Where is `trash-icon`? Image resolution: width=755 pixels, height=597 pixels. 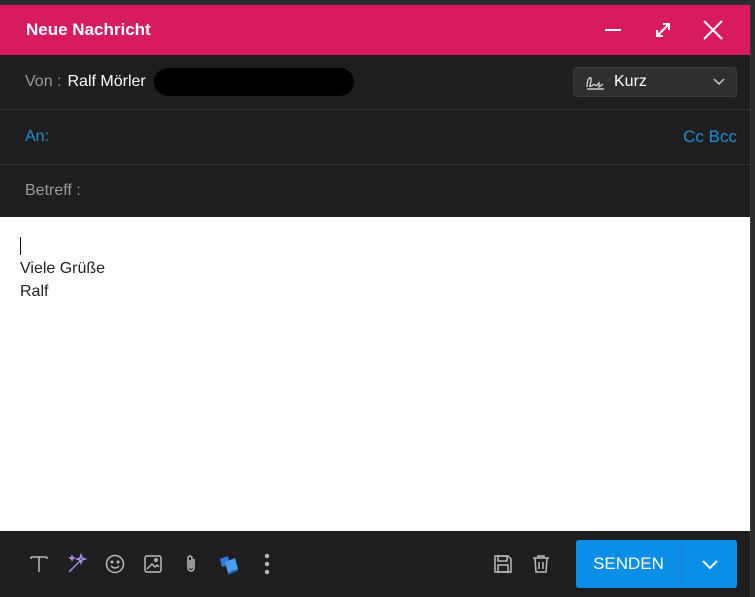
trash-icon is located at coordinates (541, 564).